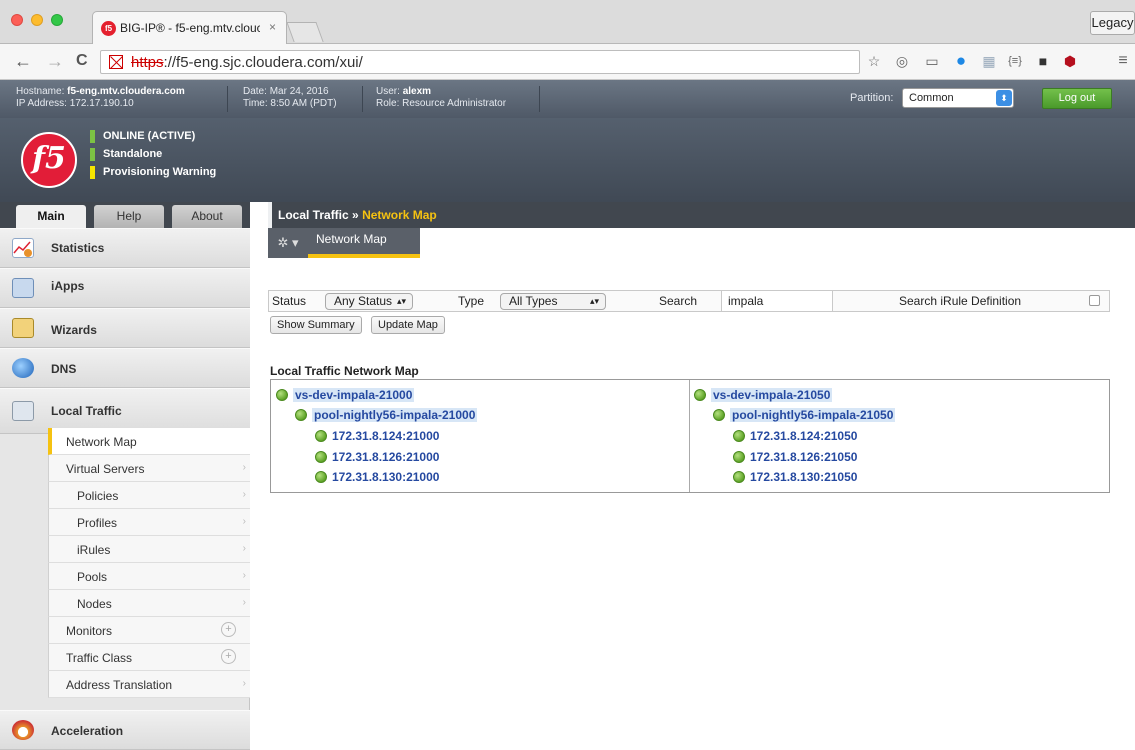  I want to click on status-filter-select: Any Status ▴▾, so click(369, 301).